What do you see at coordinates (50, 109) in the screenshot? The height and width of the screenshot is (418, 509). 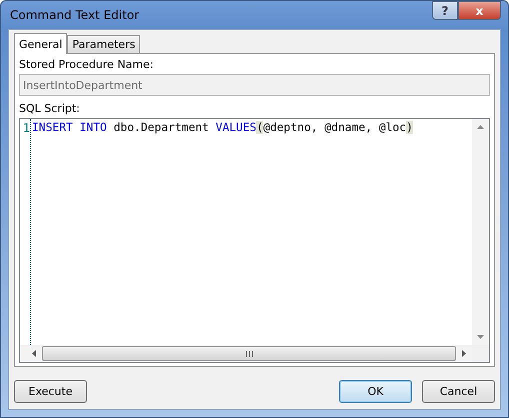 I see `field-label: SQL Script:` at bounding box center [50, 109].